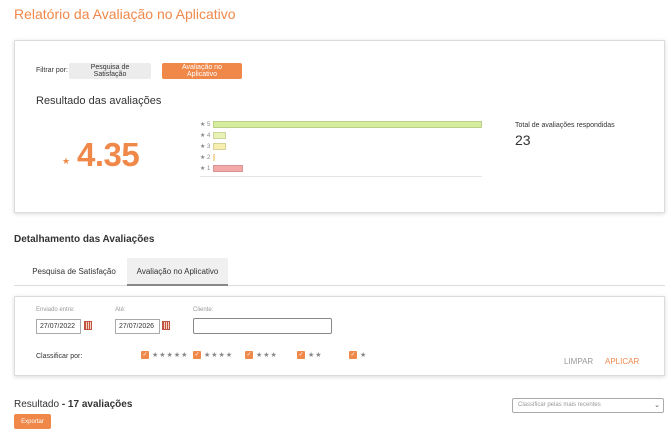 This screenshot has height=433, width=670. I want to click on stars-1: ★, so click(364, 355).